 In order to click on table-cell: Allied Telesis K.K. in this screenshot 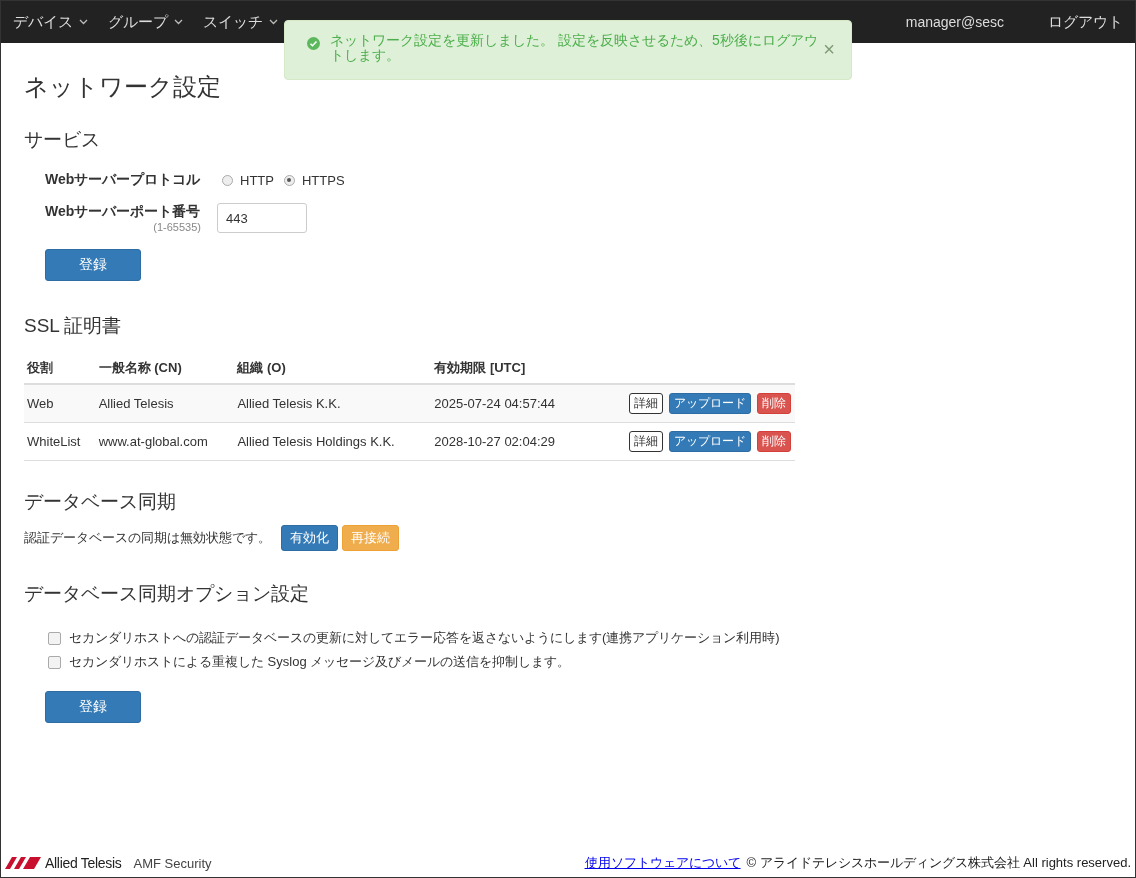, I will do `click(333, 403)`.